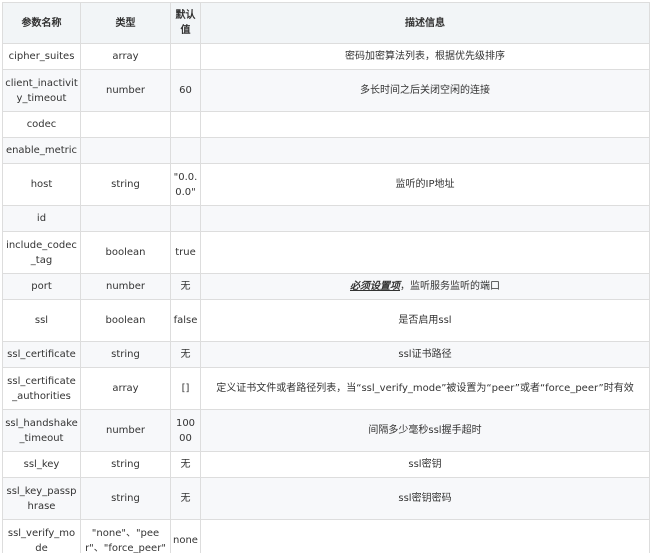 Image resolution: width=650 pixels, height=553 pixels. I want to click on param-name: host, so click(41, 184).